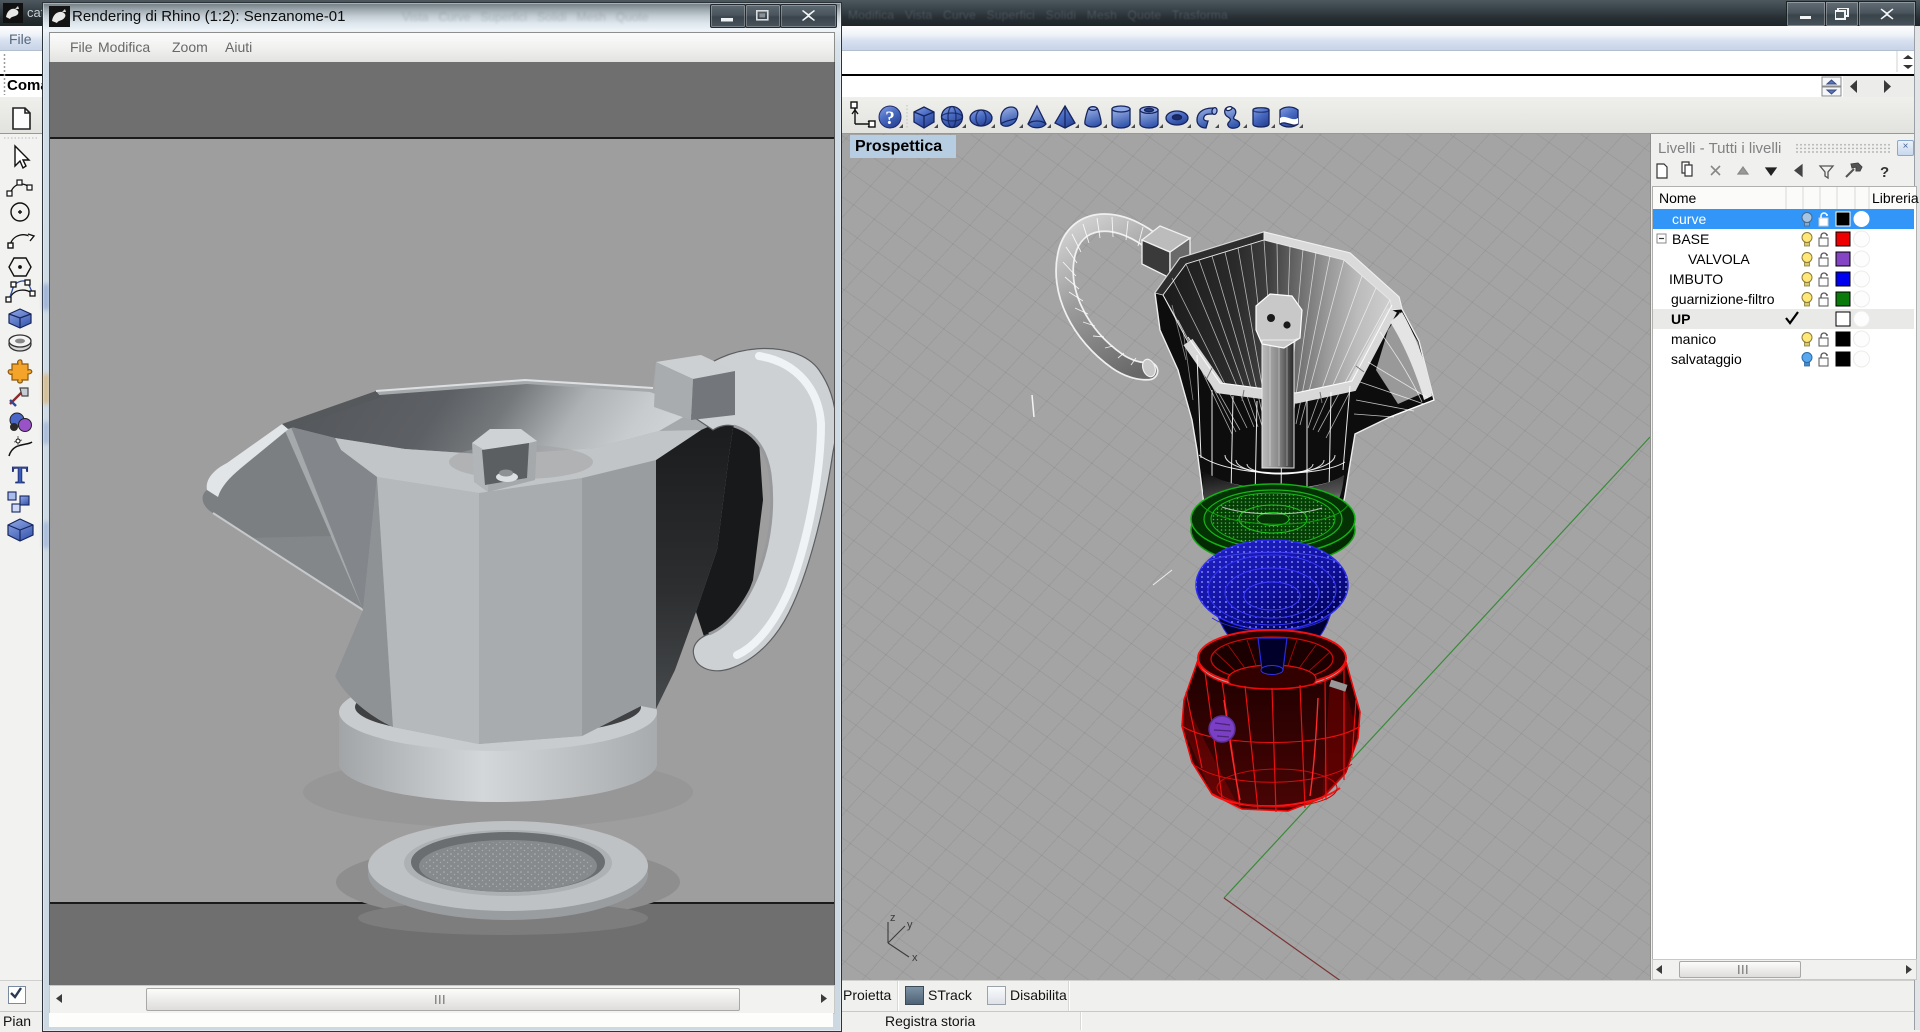 The height and width of the screenshot is (1032, 1920). I want to click on svg-text: T, so click(20, 476).